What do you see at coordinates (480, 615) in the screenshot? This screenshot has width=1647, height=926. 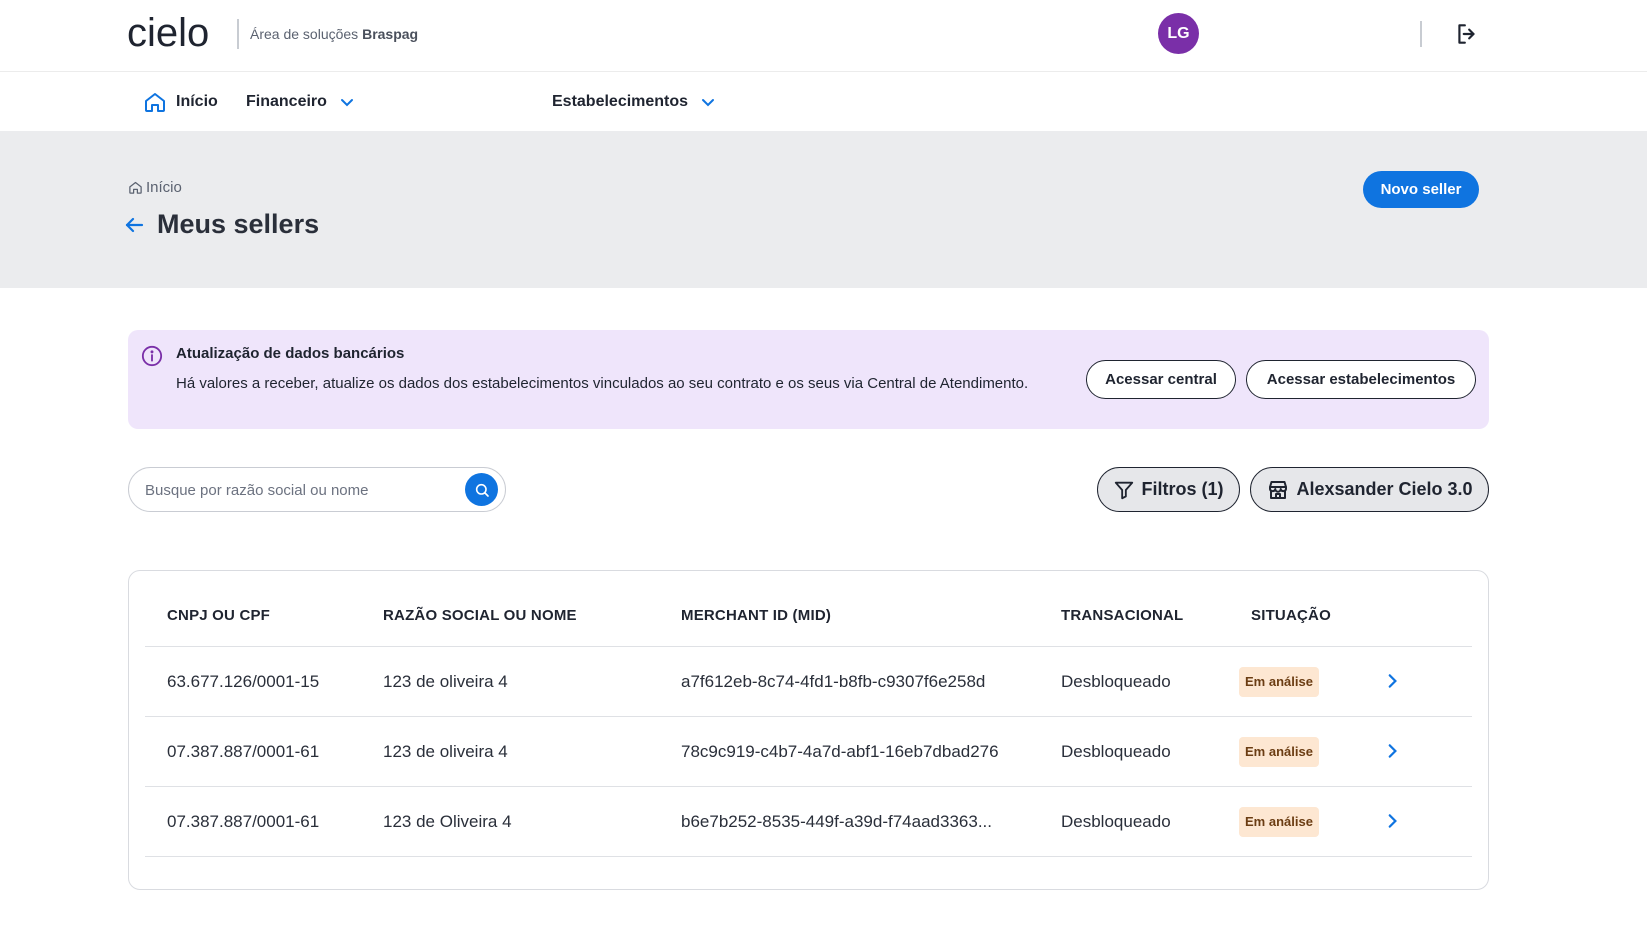 I see `column-header-name: RAZÃO SOCIAL OU NOME` at bounding box center [480, 615].